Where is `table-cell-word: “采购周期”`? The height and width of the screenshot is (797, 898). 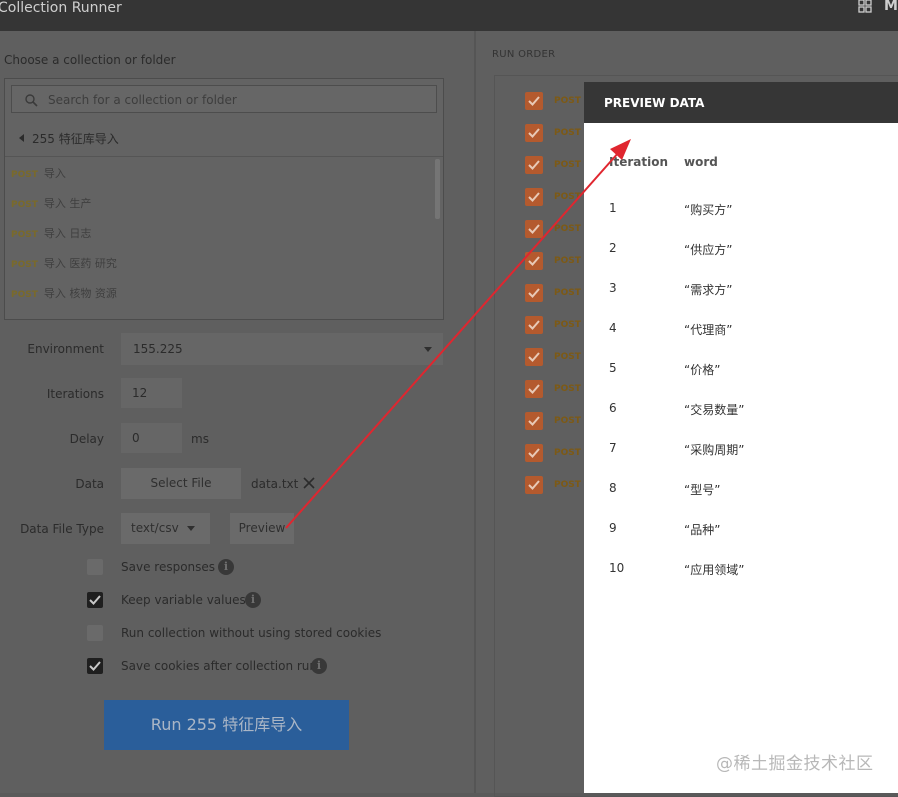
table-cell-word: “采购周期” is located at coordinates (714, 450).